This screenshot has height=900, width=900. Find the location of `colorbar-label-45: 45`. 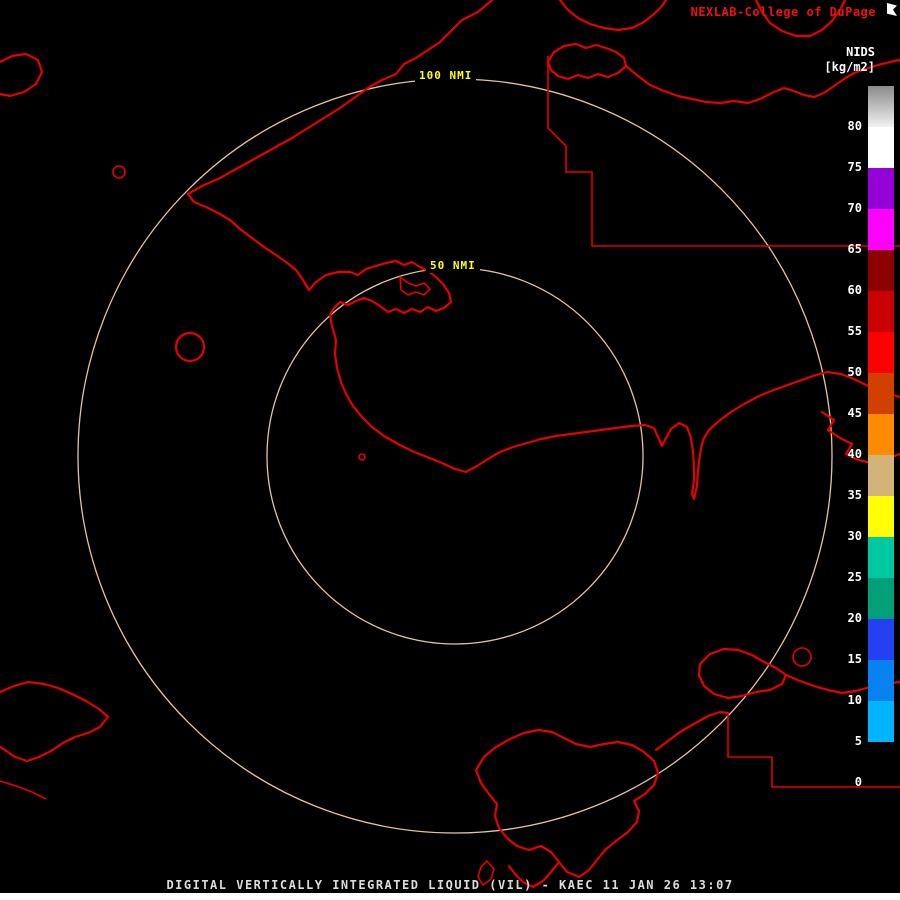

colorbar-label-45: 45 is located at coordinates (854, 413).